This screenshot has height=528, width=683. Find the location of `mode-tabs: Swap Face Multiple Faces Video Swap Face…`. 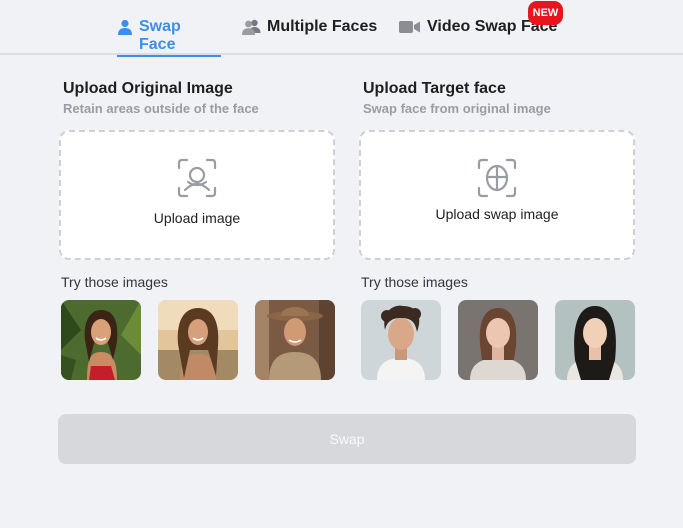

mode-tabs: Swap Face Multiple Faces Video Swap Face… is located at coordinates (341, 28).